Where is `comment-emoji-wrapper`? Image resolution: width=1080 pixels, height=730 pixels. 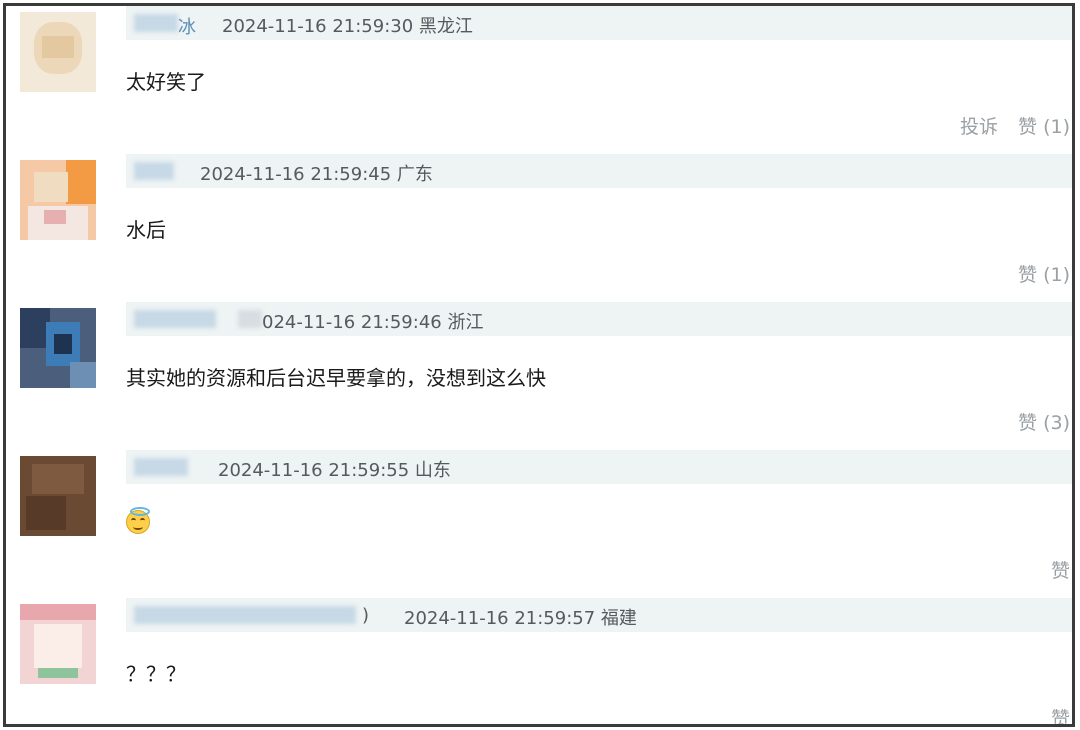 comment-emoji-wrapper is located at coordinates (138, 523).